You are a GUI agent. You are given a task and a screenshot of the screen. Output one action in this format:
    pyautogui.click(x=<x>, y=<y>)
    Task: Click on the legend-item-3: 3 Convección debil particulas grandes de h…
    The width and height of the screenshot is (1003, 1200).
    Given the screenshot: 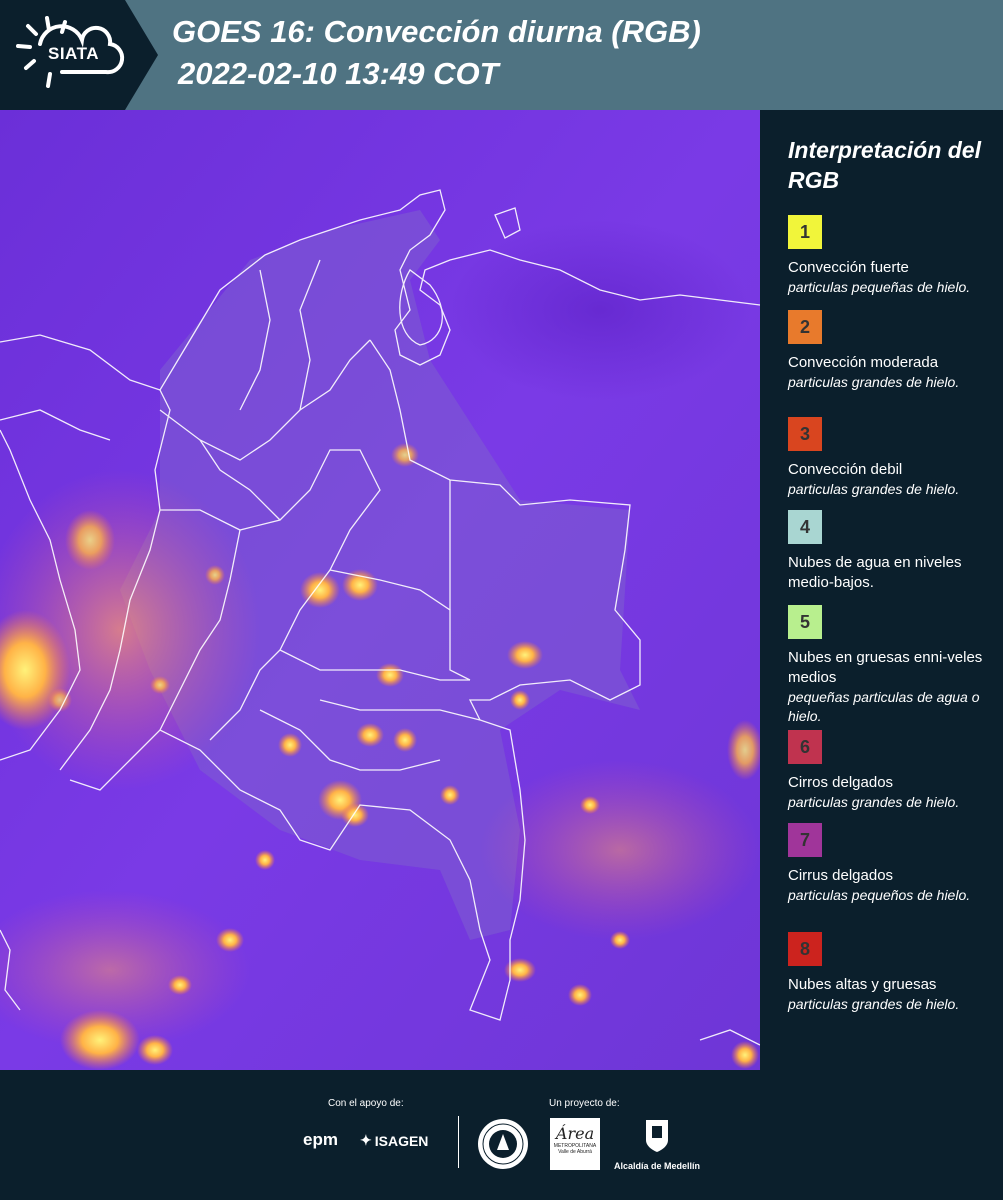 What is the action you would take?
    pyautogui.click(x=888, y=458)
    